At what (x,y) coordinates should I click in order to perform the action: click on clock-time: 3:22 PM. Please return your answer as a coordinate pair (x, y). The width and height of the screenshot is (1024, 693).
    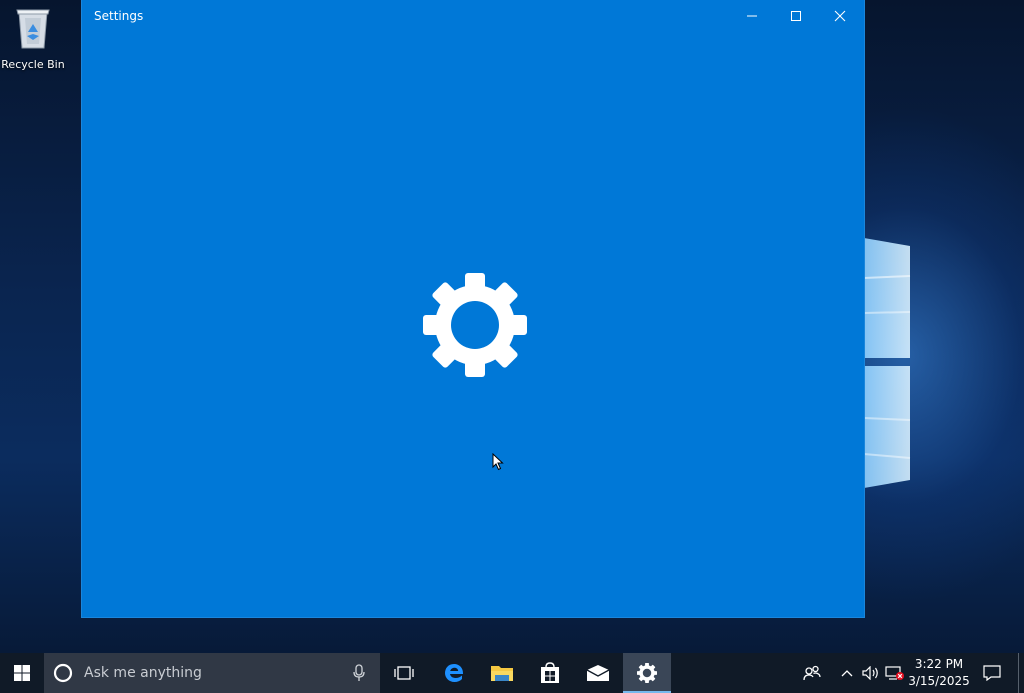
    Looking at the image, I should click on (939, 664).